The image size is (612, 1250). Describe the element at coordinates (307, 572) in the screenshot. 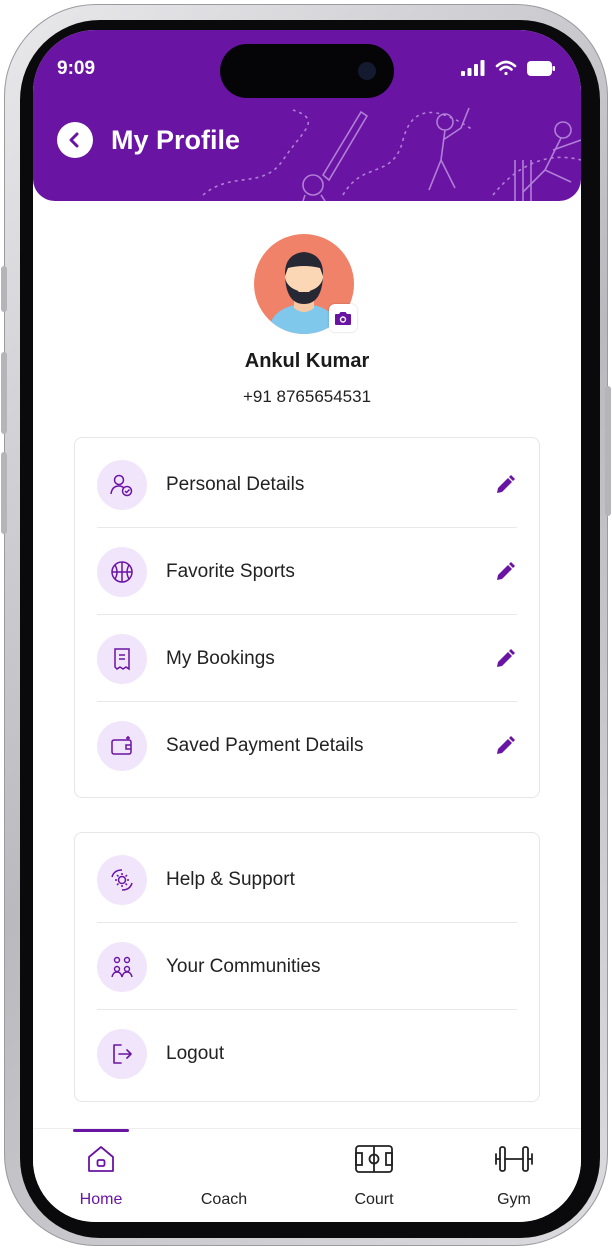

I see `menu-item-favorite-sports: Favorite Sports` at that location.